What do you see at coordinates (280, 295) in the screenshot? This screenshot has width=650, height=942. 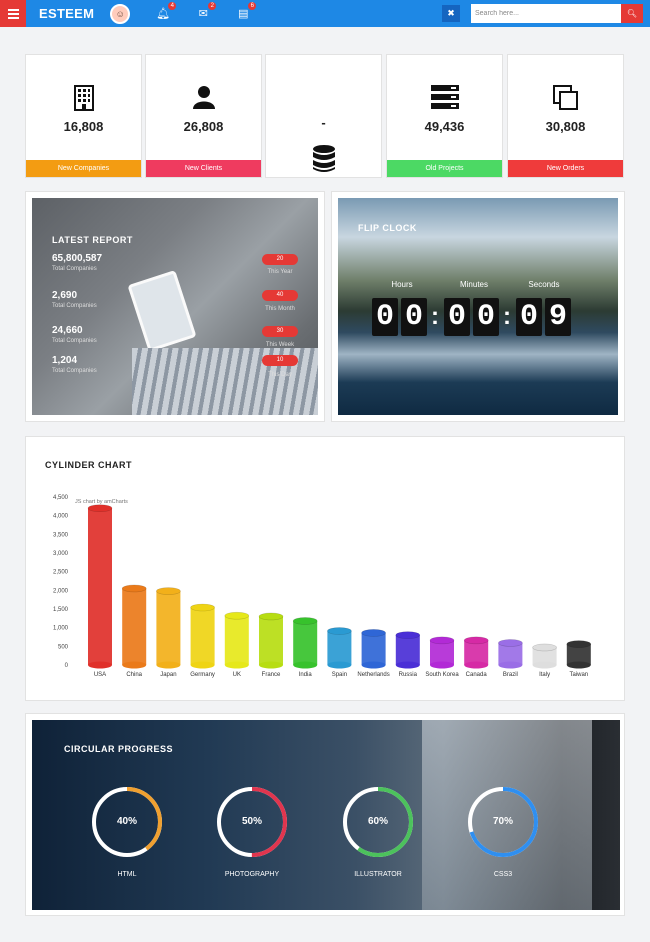 I see `report-pill: 40` at bounding box center [280, 295].